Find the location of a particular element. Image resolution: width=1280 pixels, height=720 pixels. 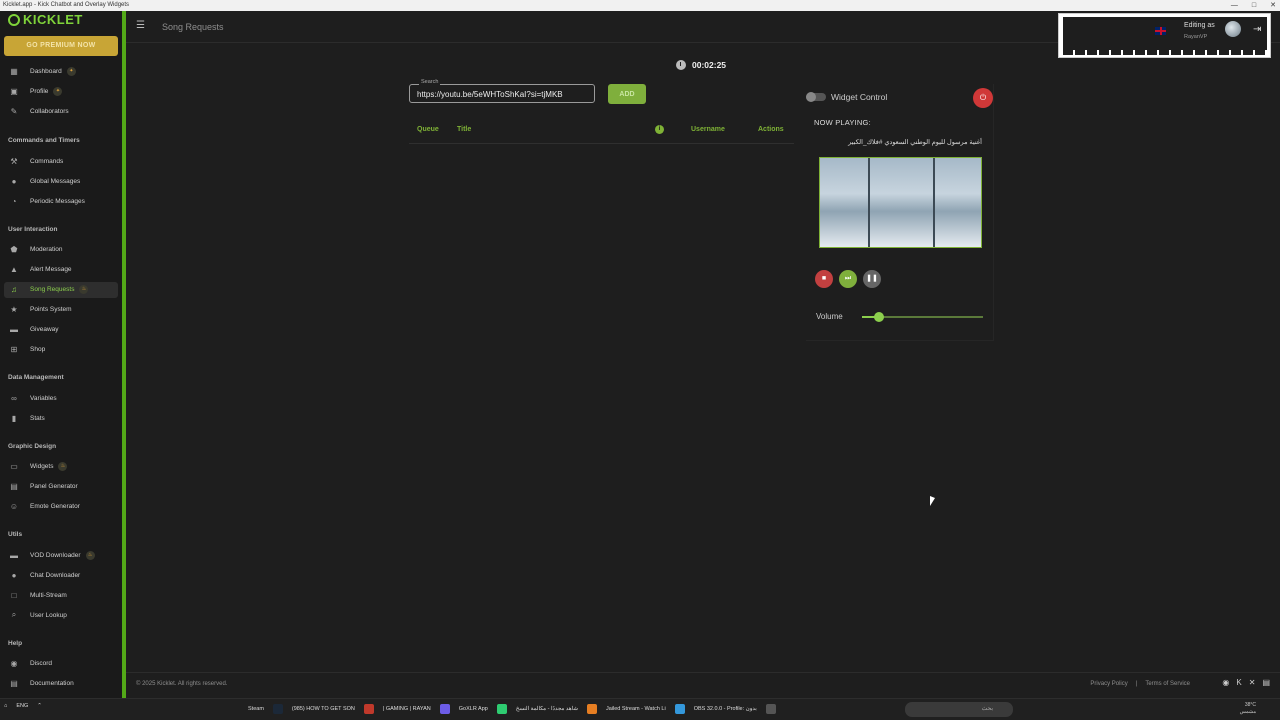

minimize-icon: — is located at coordinates (1234, 5).